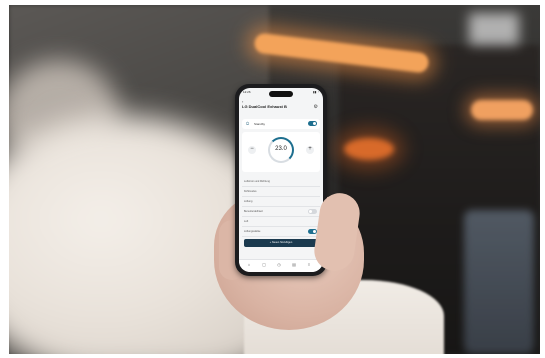 Image resolution: width=545 pixels, height=358 pixels. Describe the element at coordinates (316, 107) in the screenshot. I see `gear-icon: ⚙` at that location.